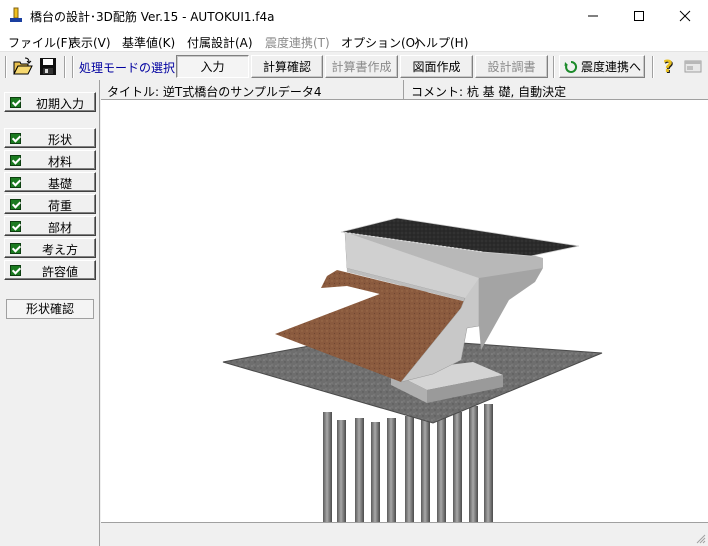  What do you see at coordinates (59, 104) in the screenshot?
I see `sidebar-item-label: 初期入力` at bounding box center [59, 104].